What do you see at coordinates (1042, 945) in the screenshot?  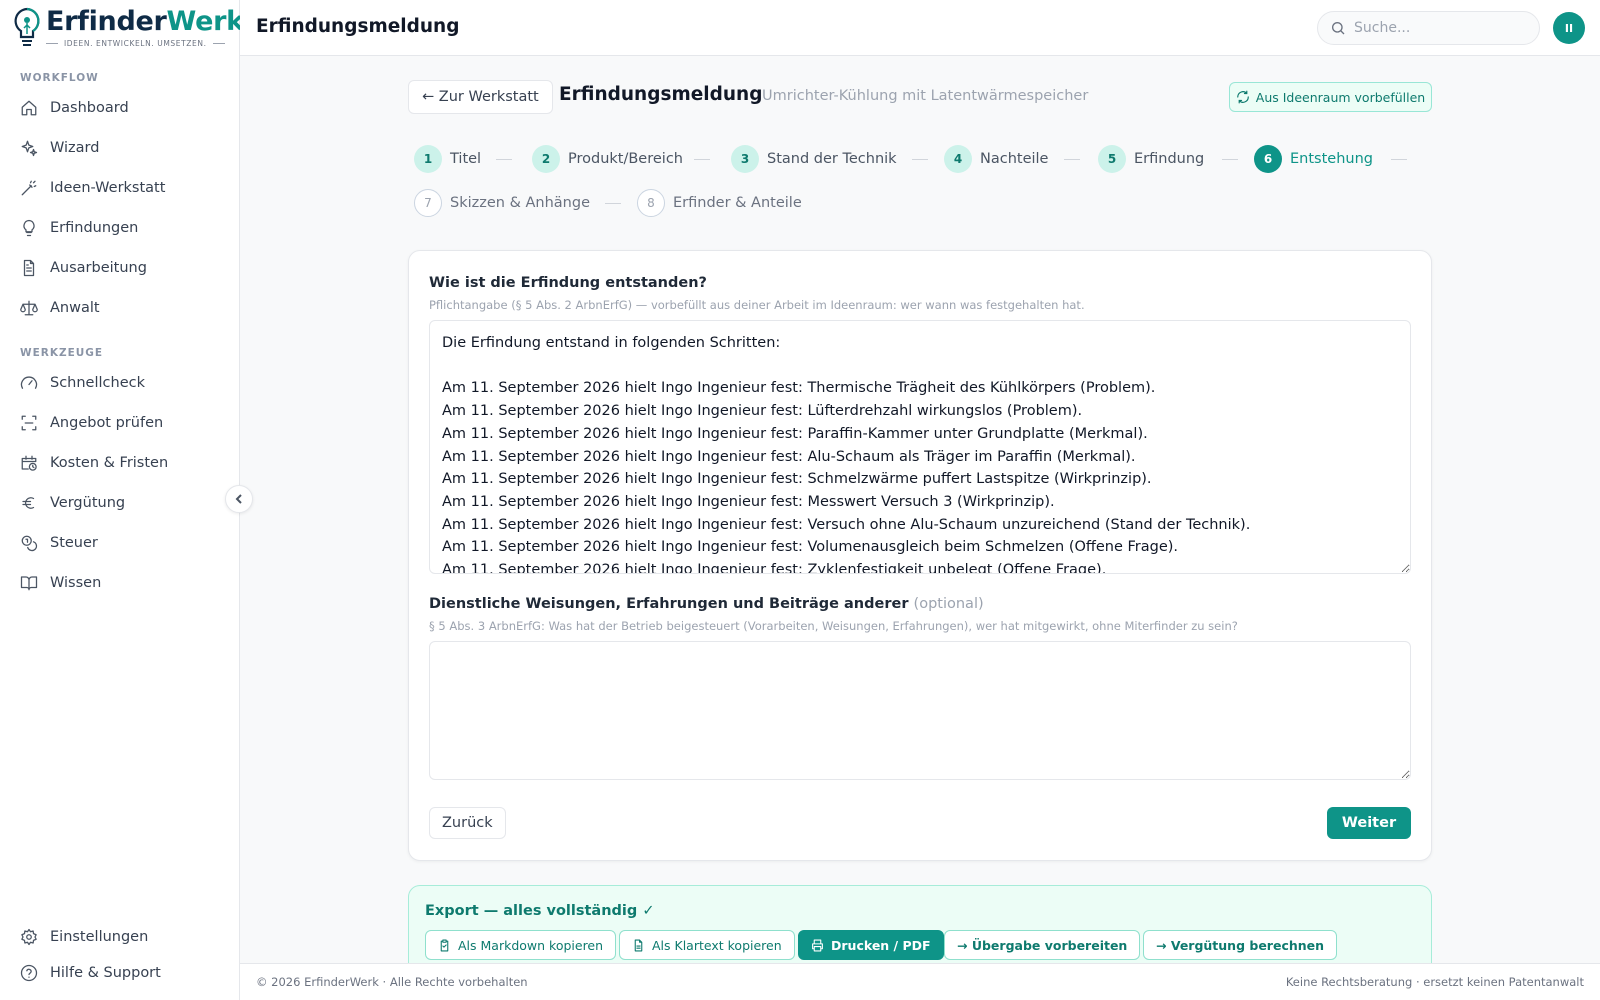 I see `prepare-handover-button: → Übergabe vorbereiten` at bounding box center [1042, 945].